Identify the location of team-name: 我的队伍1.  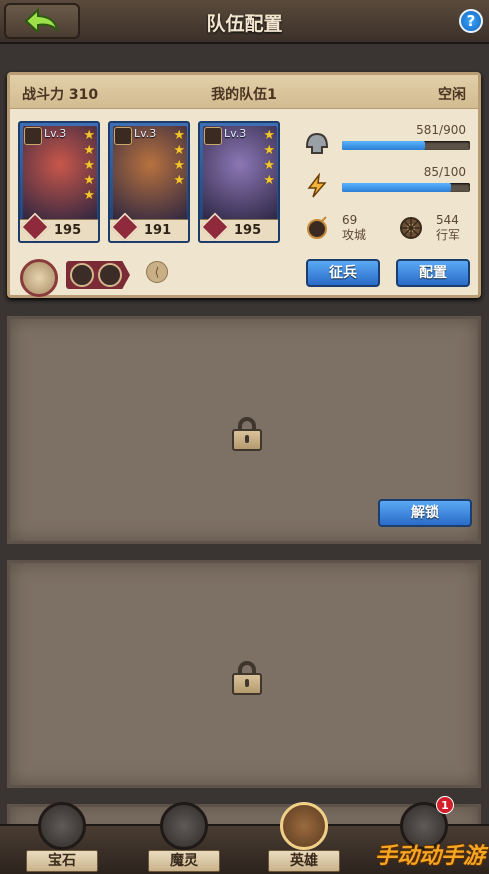
(244, 95).